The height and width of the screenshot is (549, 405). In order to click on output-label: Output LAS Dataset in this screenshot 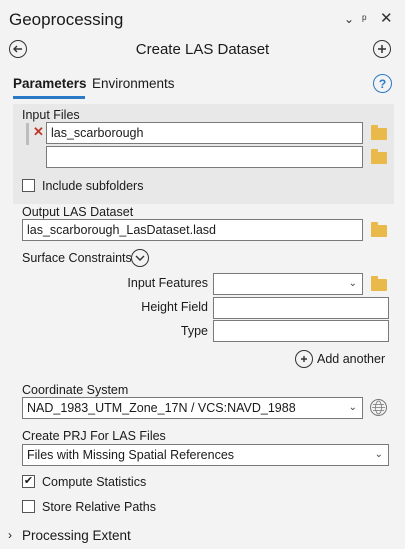, I will do `click(78, 212)`.